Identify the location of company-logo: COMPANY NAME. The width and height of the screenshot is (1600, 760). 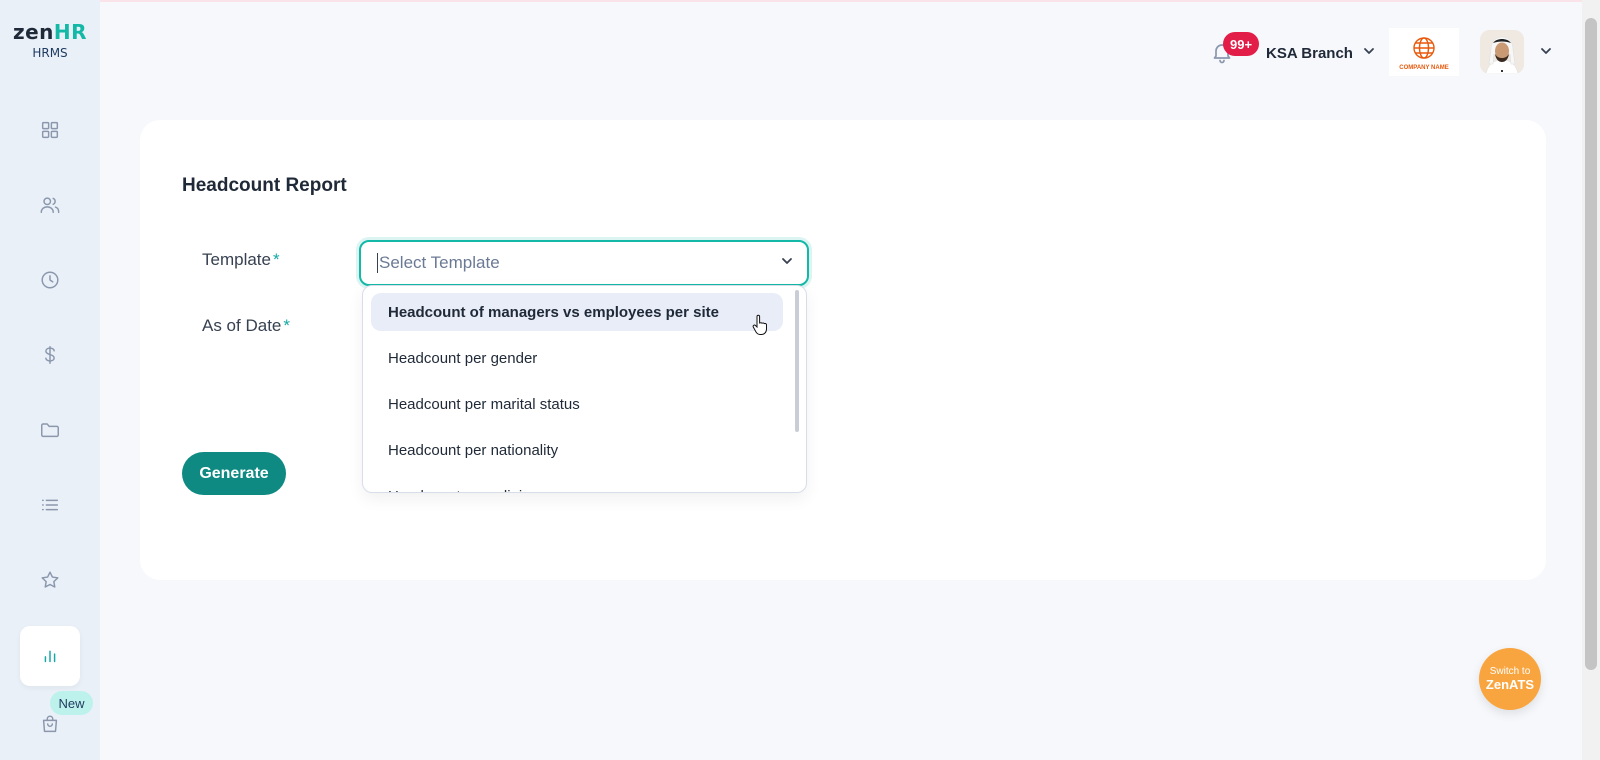
(1424, 52).